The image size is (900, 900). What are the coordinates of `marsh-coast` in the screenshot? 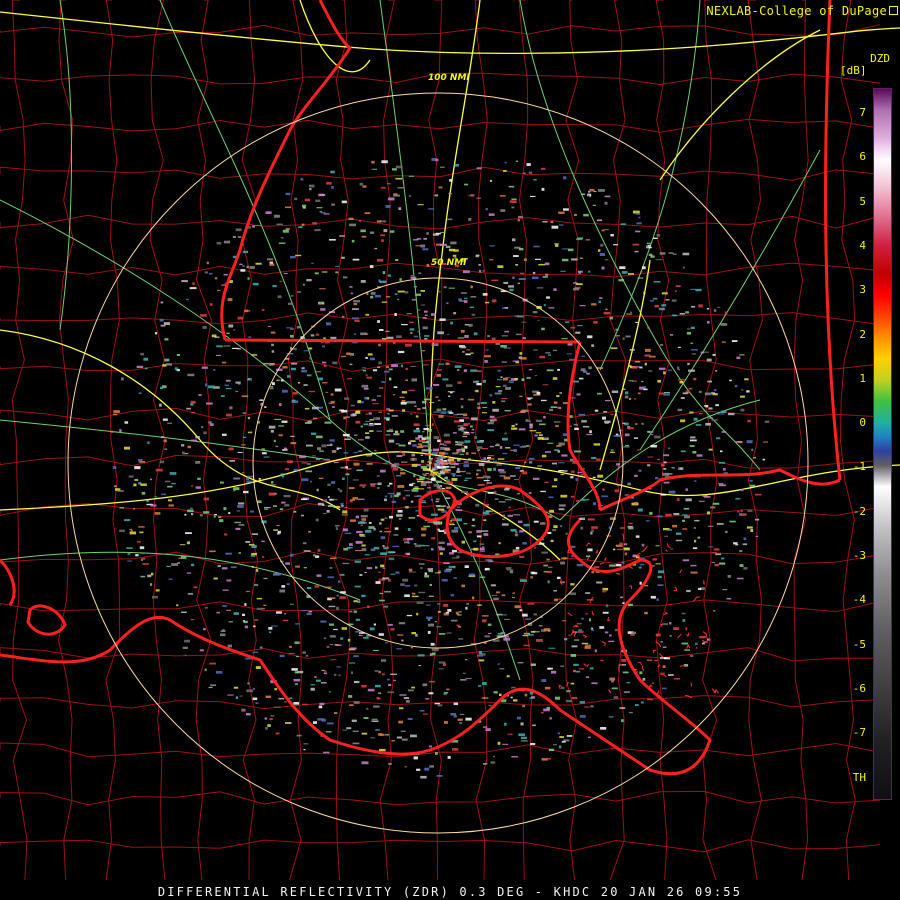 It's located at (668, 546).